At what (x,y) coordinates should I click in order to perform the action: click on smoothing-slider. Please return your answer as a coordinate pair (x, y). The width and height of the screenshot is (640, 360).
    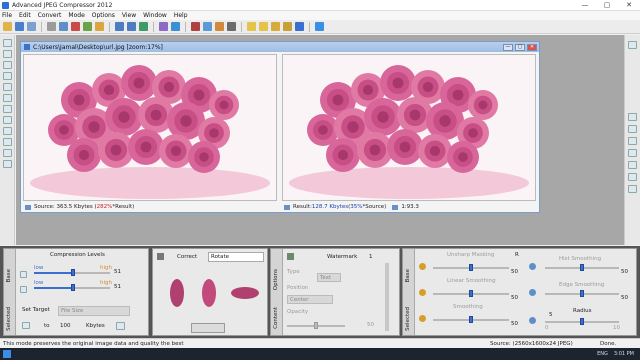
    Looking at the image, I should click on (471, 319).